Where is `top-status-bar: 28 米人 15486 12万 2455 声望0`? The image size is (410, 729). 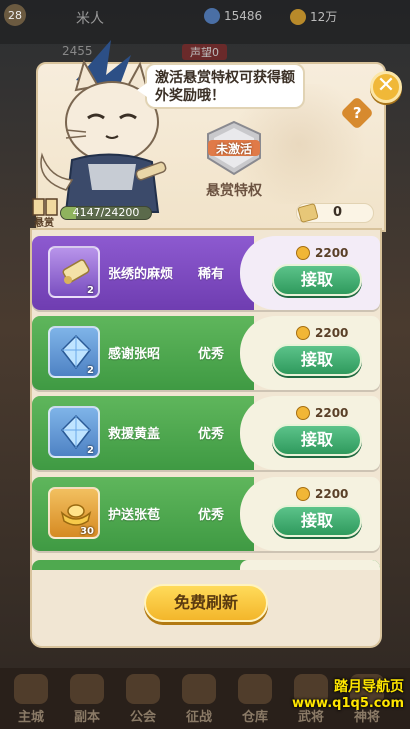
top-status-bar: 28 米人 15486 12万 2455 声望0 is located at coordinates (205, 30).